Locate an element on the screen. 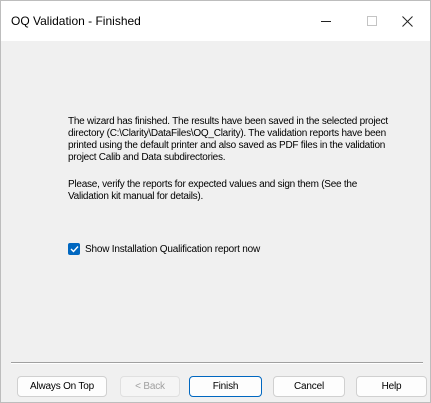 The image size is (431, 403). maximize-icon is located at coordinates (372, 21).